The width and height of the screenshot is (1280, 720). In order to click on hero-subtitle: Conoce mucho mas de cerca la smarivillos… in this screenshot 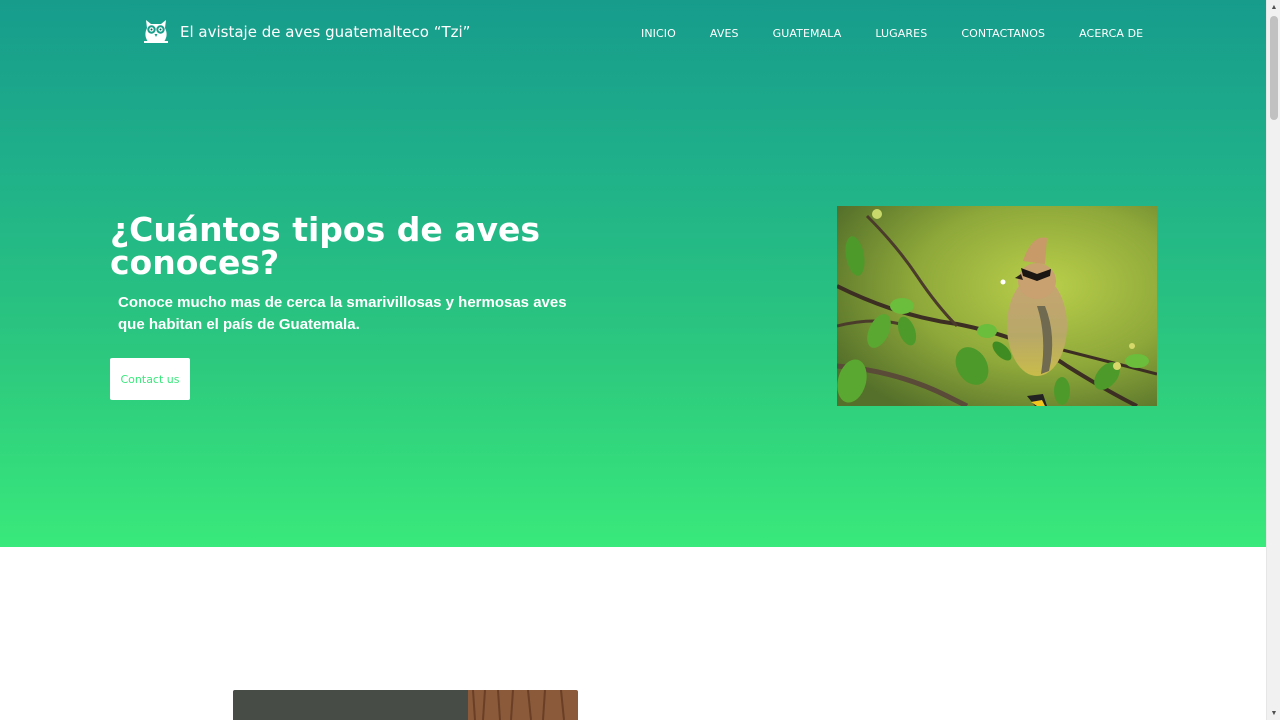, I will do `click(342, 313)`.